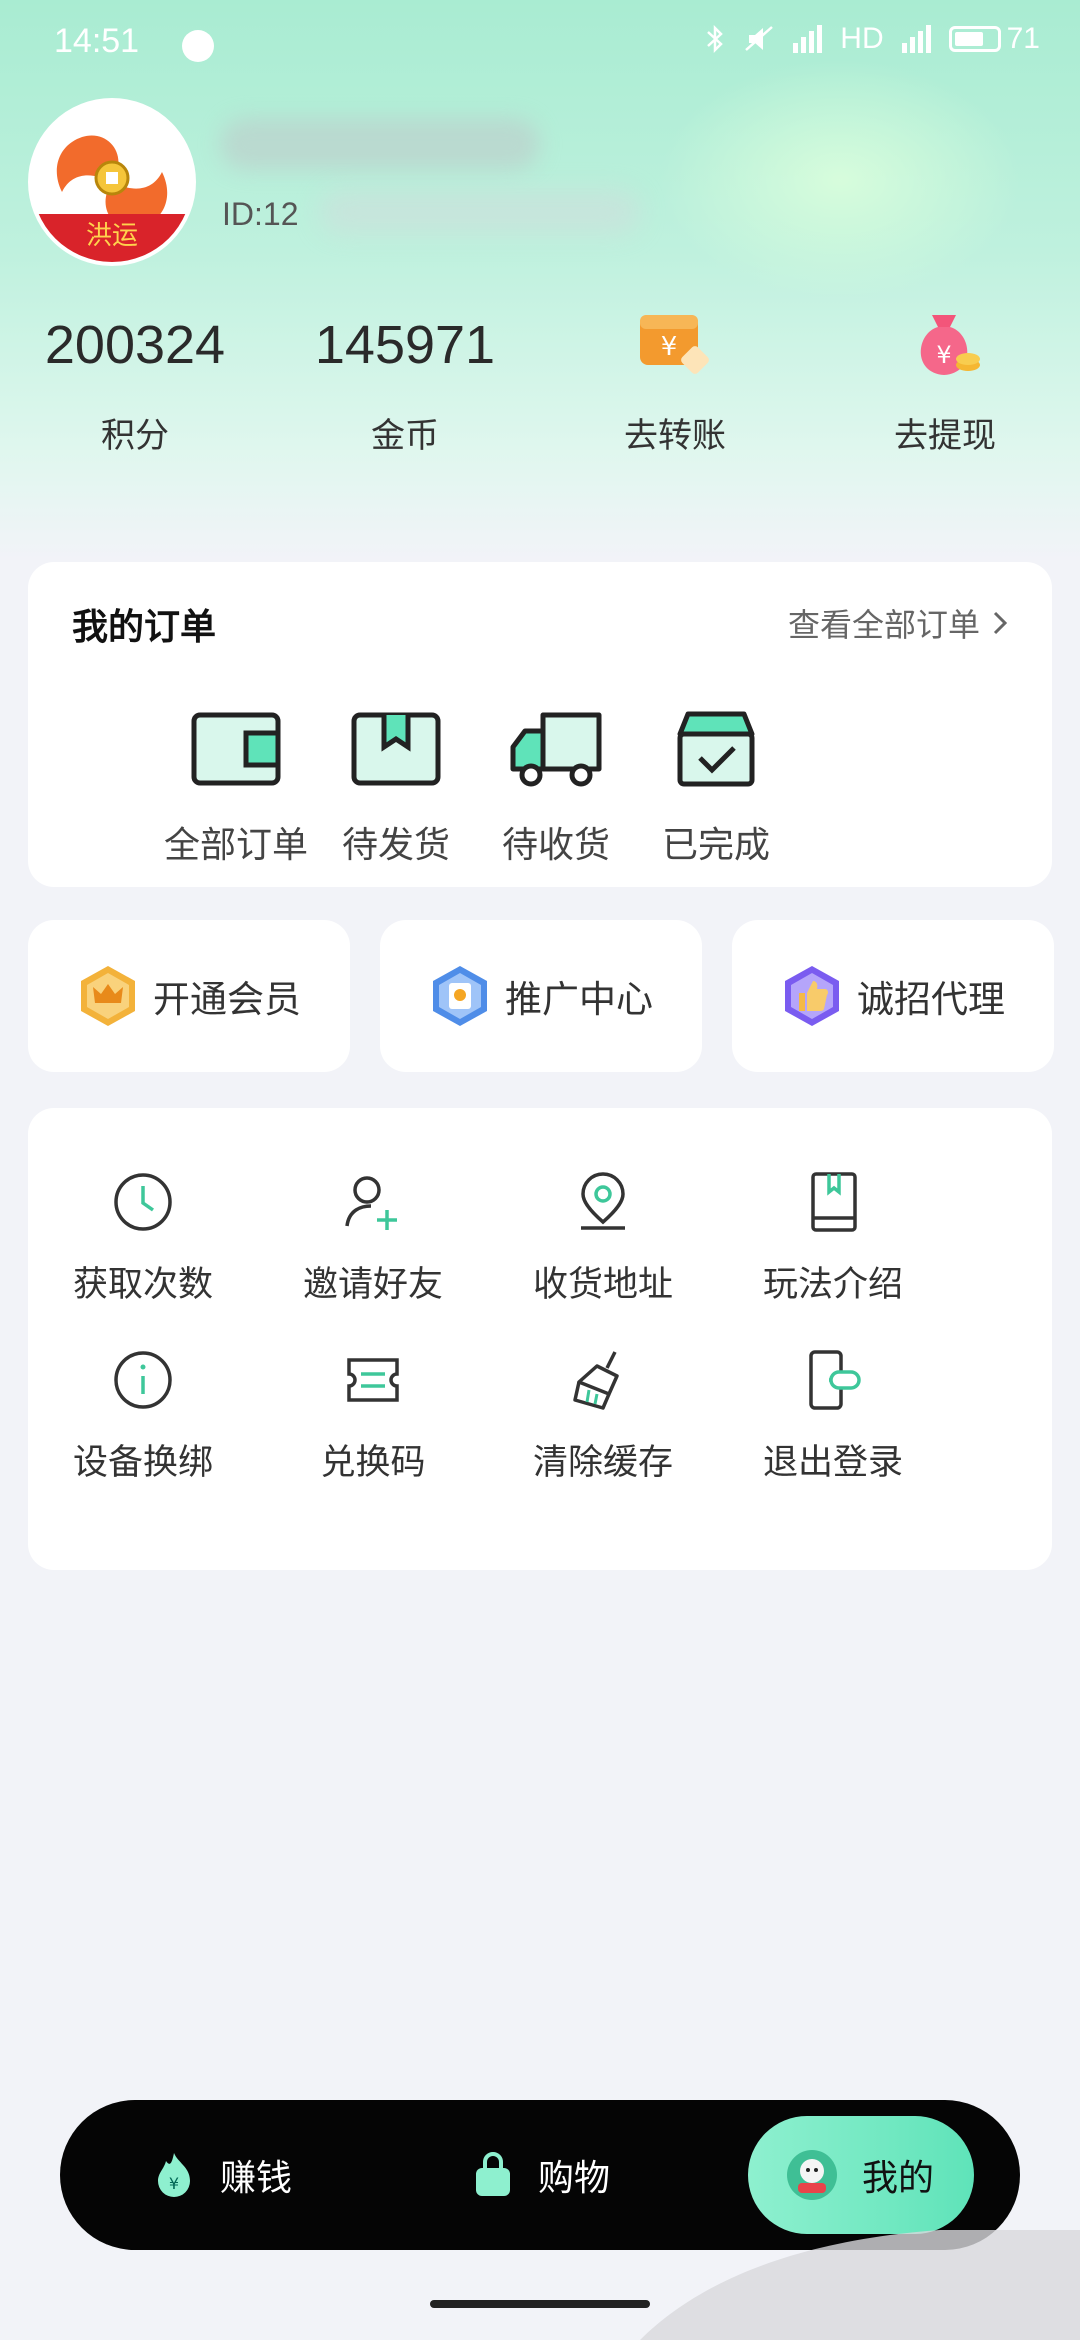  I want to click on stats-row: 200324 积分 145971 金币 ¥ 去转账 ¥ 去提现, so click(540, 385).